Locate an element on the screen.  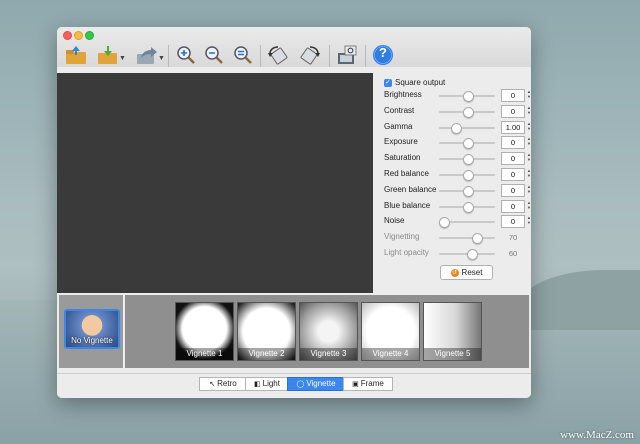
toolbar: ▼ ▼ ? is located at coordinates (294, 56).